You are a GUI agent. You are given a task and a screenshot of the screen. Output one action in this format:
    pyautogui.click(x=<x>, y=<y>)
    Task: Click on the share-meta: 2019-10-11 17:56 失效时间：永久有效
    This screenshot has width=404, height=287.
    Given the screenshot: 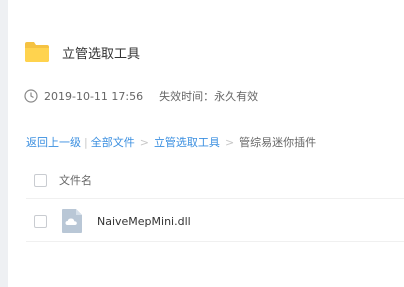 What is the action you would take?
    pyautogui.click(x=141, y=96)
    